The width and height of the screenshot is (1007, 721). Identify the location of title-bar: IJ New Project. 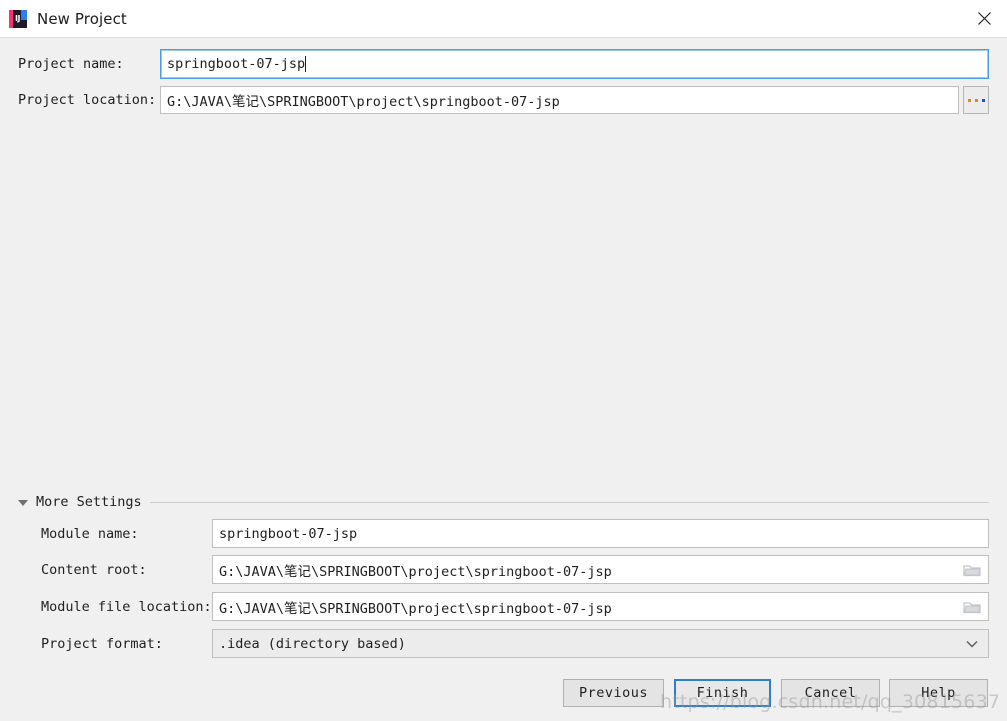
(503, 19).